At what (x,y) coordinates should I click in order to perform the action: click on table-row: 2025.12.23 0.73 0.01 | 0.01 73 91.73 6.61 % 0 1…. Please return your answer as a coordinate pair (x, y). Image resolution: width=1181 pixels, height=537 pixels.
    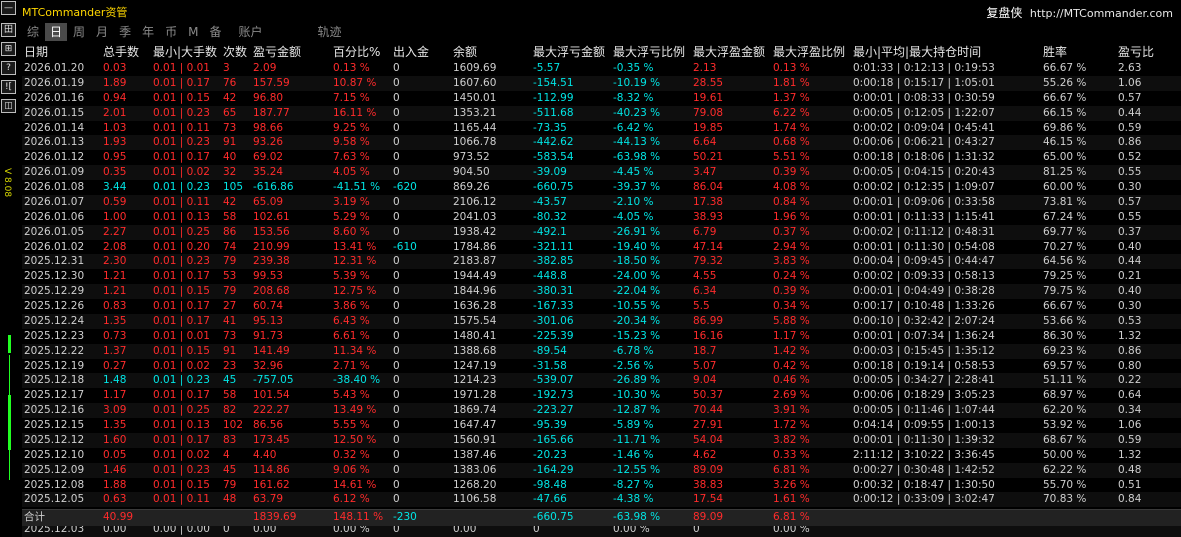
    Looking at the image, I should click on (601, 336).